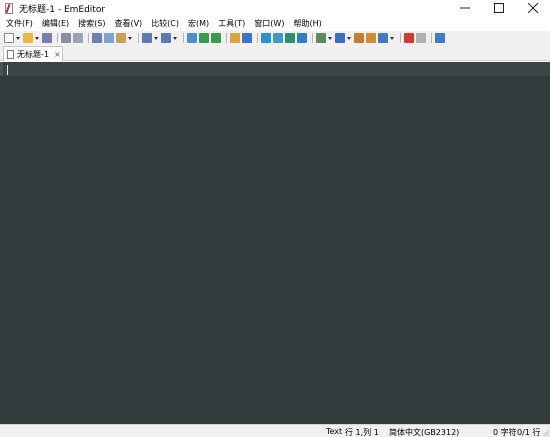 The image size is (550, 437). I want to click on window-dropdown-icon, so click(392, 38).